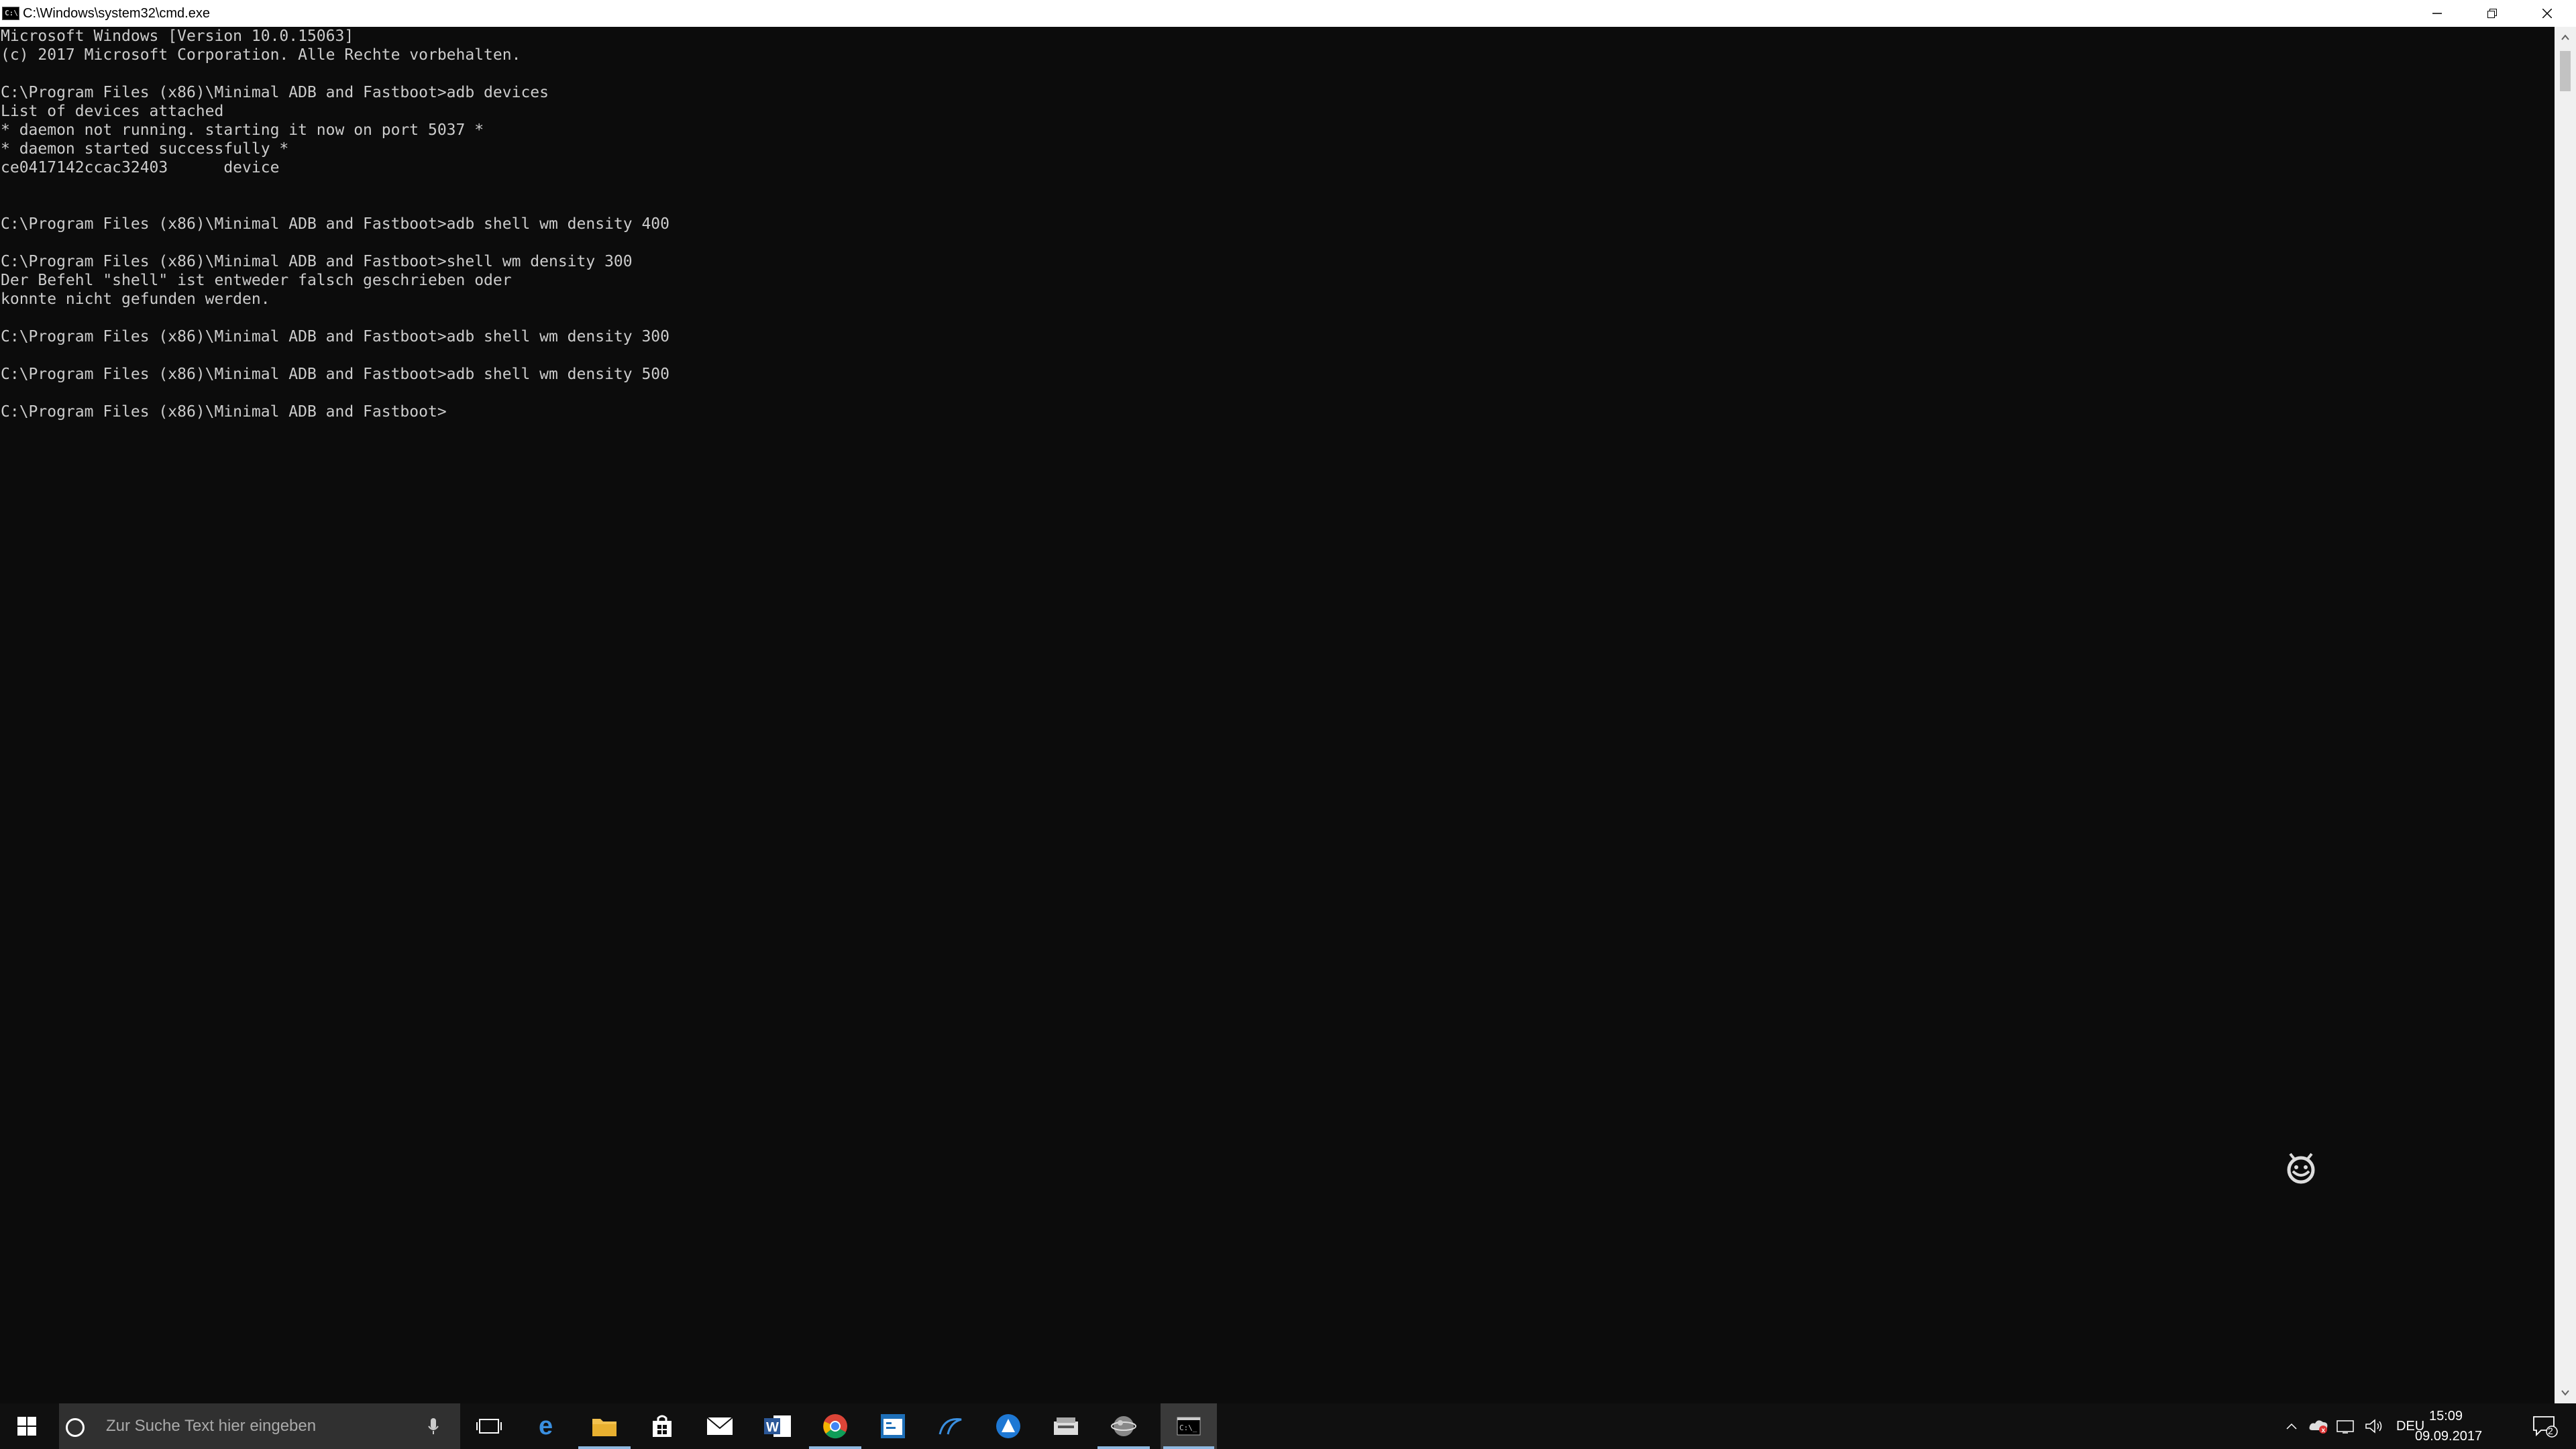 This screenshot has height=1449, width=2576. I want to click on store-button, so click(662, 1426).